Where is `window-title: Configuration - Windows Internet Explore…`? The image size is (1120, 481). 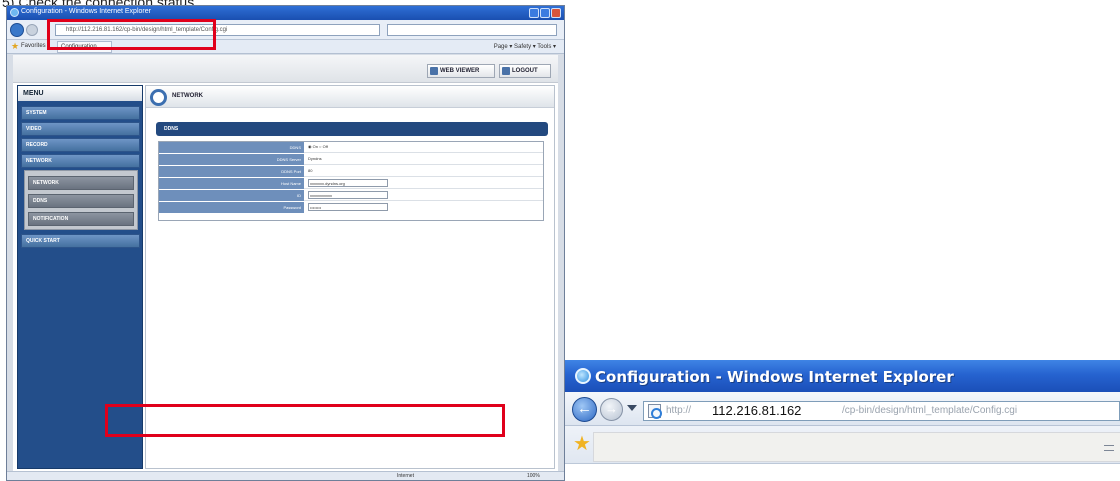 window-title: Configuration - Windows Internet Explore… is located at coordinates (86, 11).